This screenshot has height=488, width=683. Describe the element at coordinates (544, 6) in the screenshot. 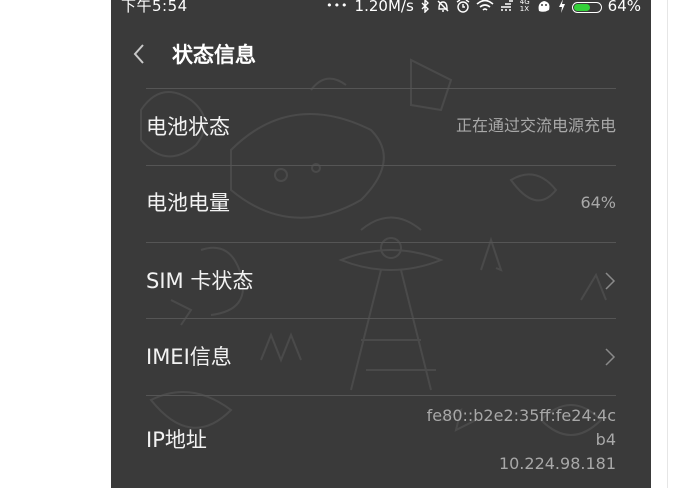

I see `notification-app-icon` at that location.